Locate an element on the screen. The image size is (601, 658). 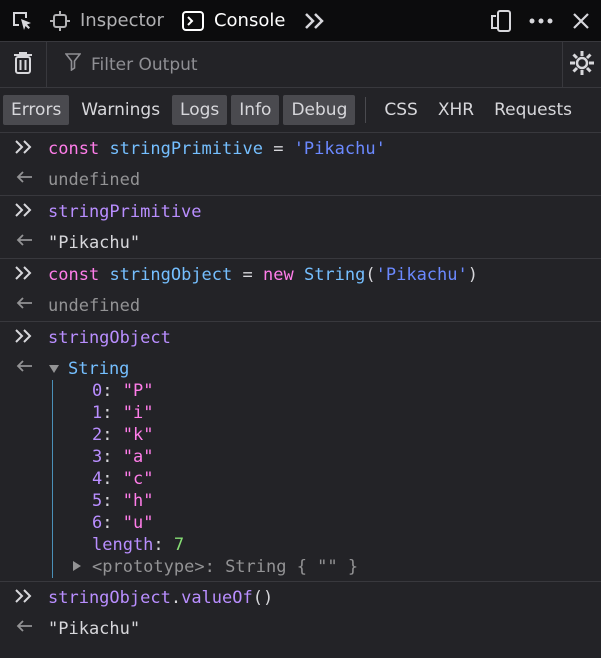
tree-entry: 5: "h" is located at coordinates (123, 501).